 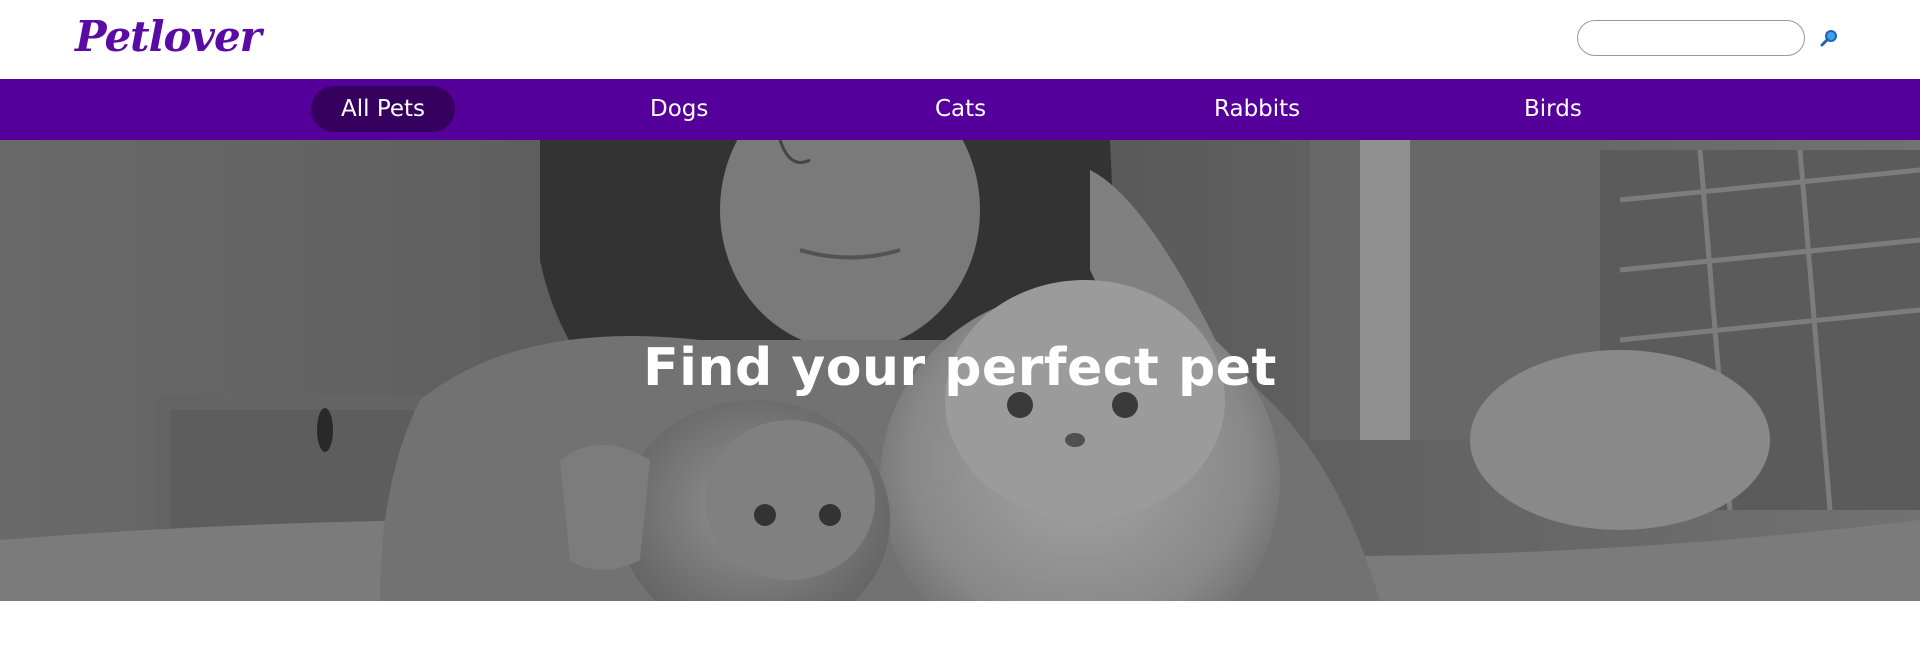 I want to click on search-icon, so click(x=1828, y=38).